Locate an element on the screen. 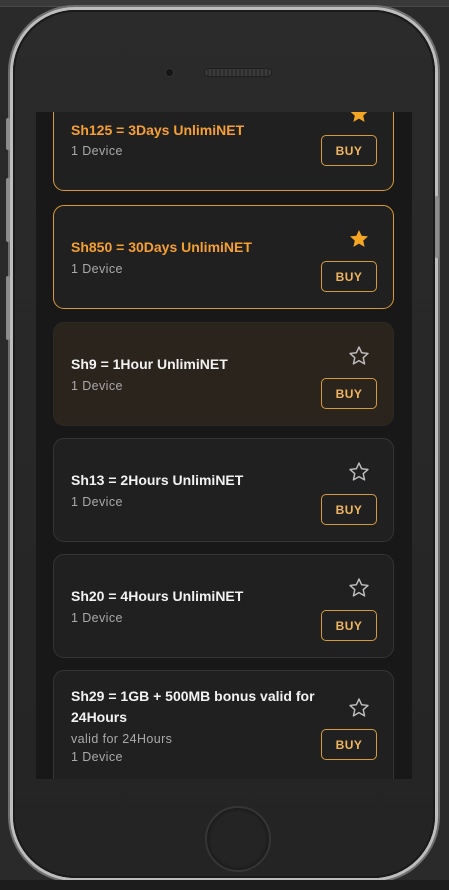  bottom-bar is located at coordinates (224, 885).